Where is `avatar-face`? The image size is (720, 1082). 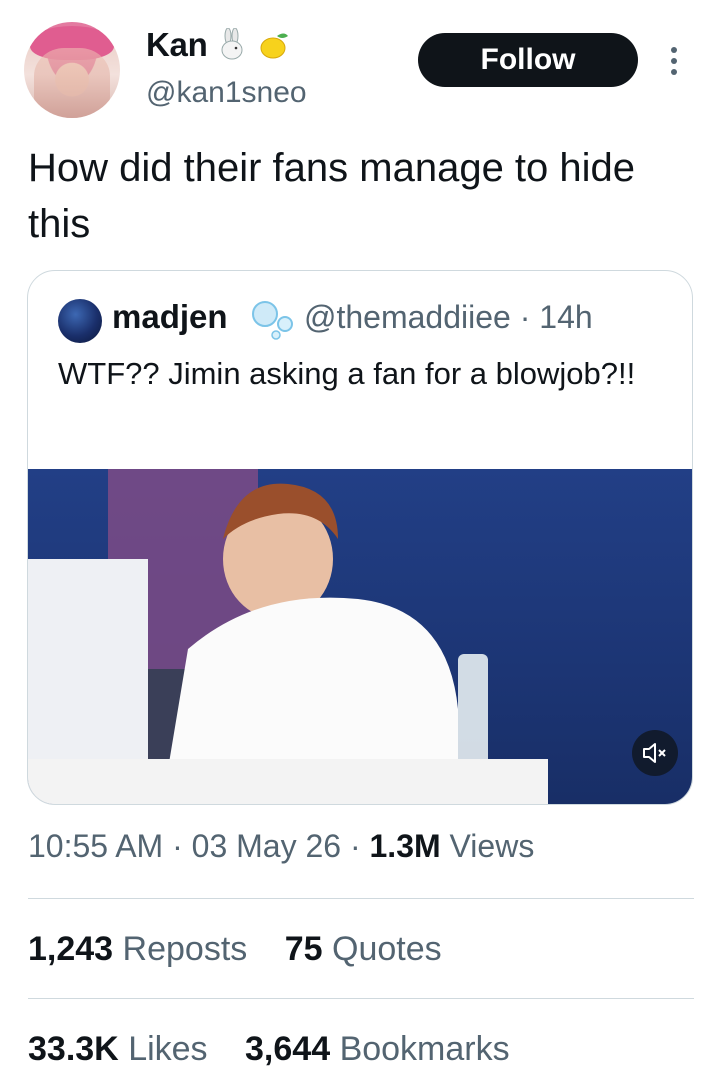 avatar-face is located at coordinates (72, 83).